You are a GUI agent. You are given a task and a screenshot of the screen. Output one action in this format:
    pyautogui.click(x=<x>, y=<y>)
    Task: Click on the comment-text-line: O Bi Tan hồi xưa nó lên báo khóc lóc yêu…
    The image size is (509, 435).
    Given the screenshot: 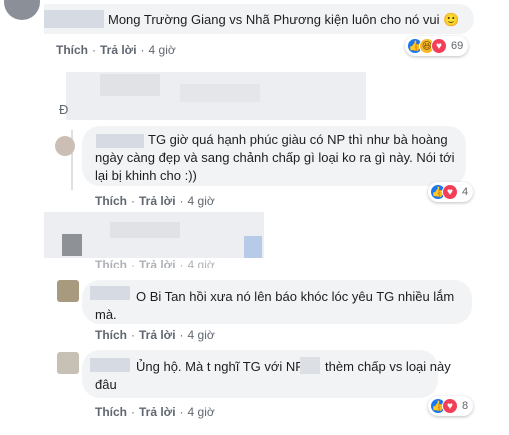 What is the action you would take?
    pyautogui.click(x=295, y=296)
    